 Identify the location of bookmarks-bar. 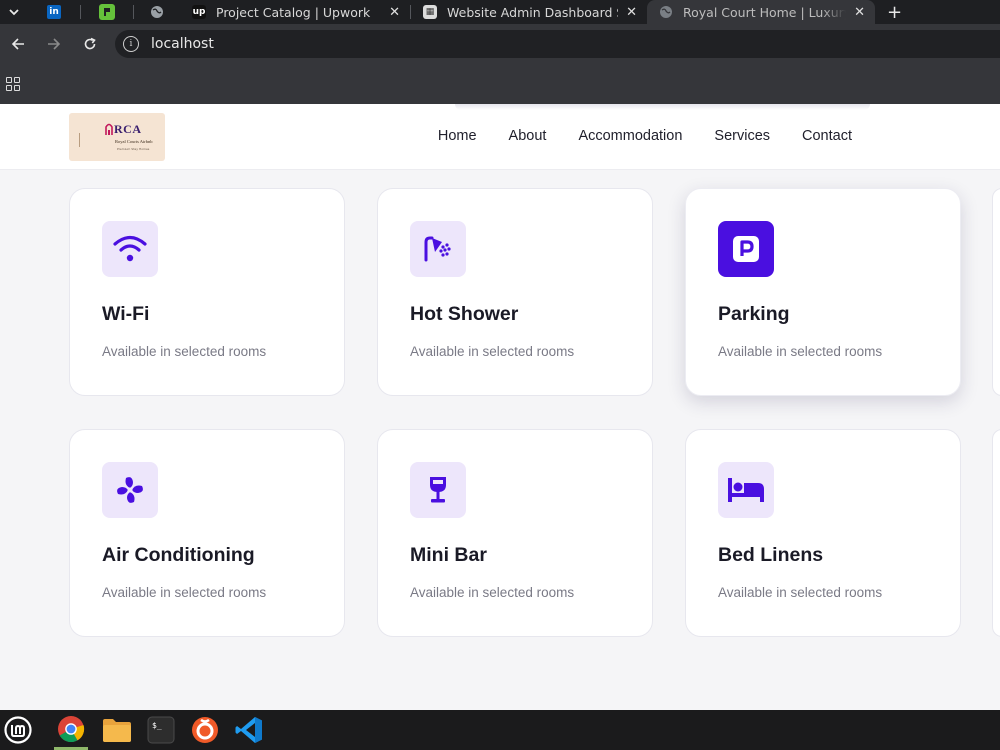
(500, 84).